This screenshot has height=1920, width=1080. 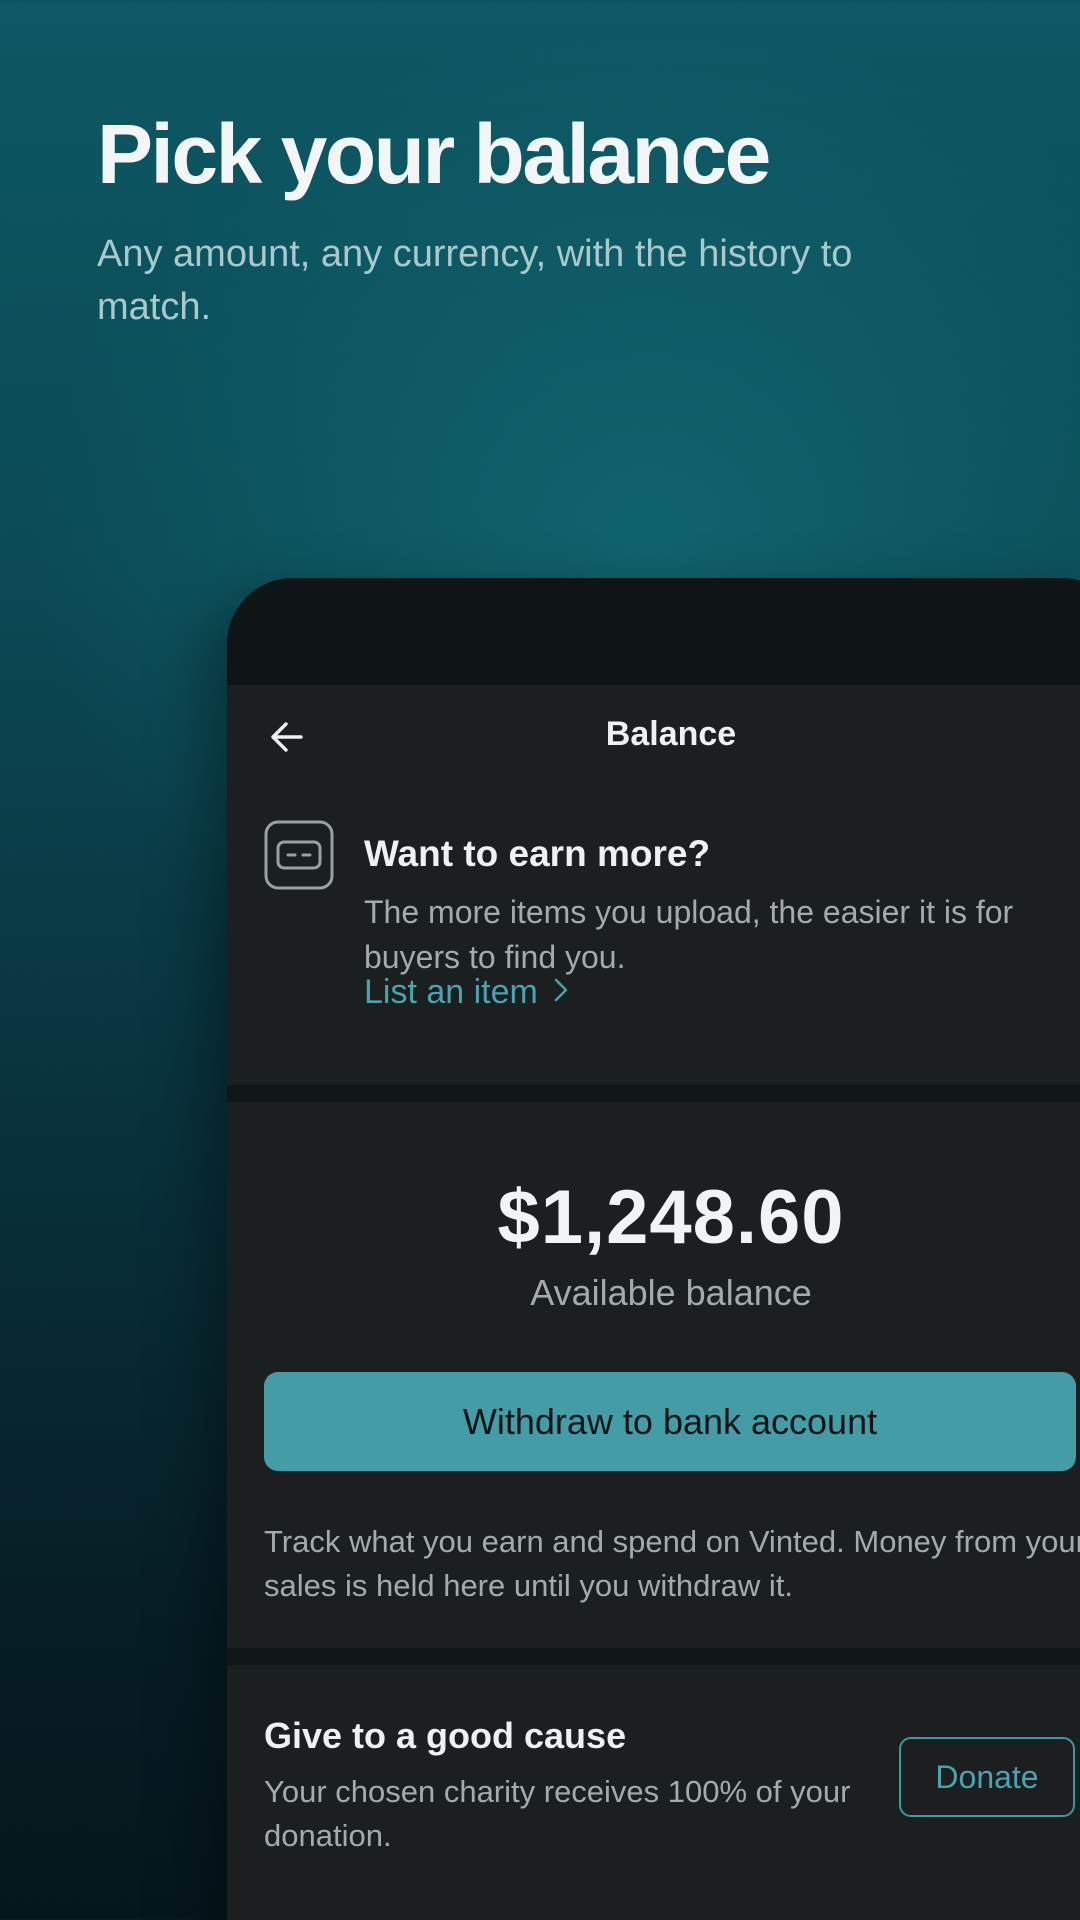 What do you see at coordinates (987, 1777) in the screenshot?
I see `donate-button: Donate` at bounding box center [987, 1777].